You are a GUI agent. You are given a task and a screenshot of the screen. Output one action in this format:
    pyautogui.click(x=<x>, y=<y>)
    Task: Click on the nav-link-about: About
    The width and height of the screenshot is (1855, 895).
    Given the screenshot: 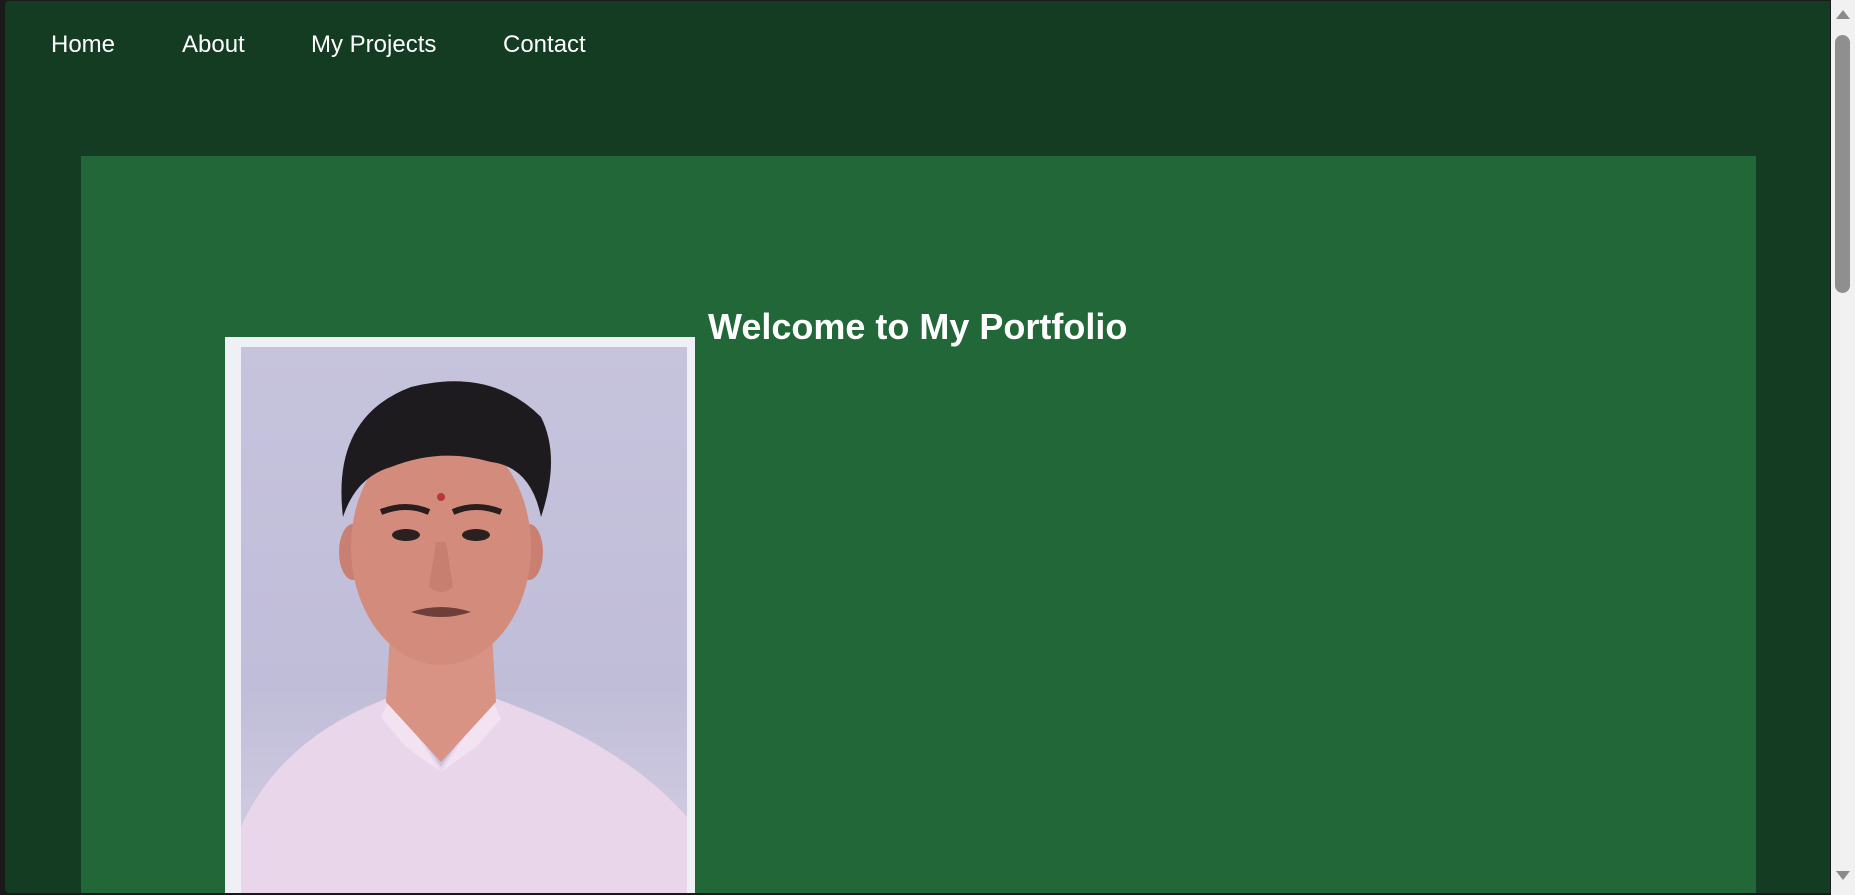 What is the action you would take?
    pyautogui.click(x=213, y=45)
    